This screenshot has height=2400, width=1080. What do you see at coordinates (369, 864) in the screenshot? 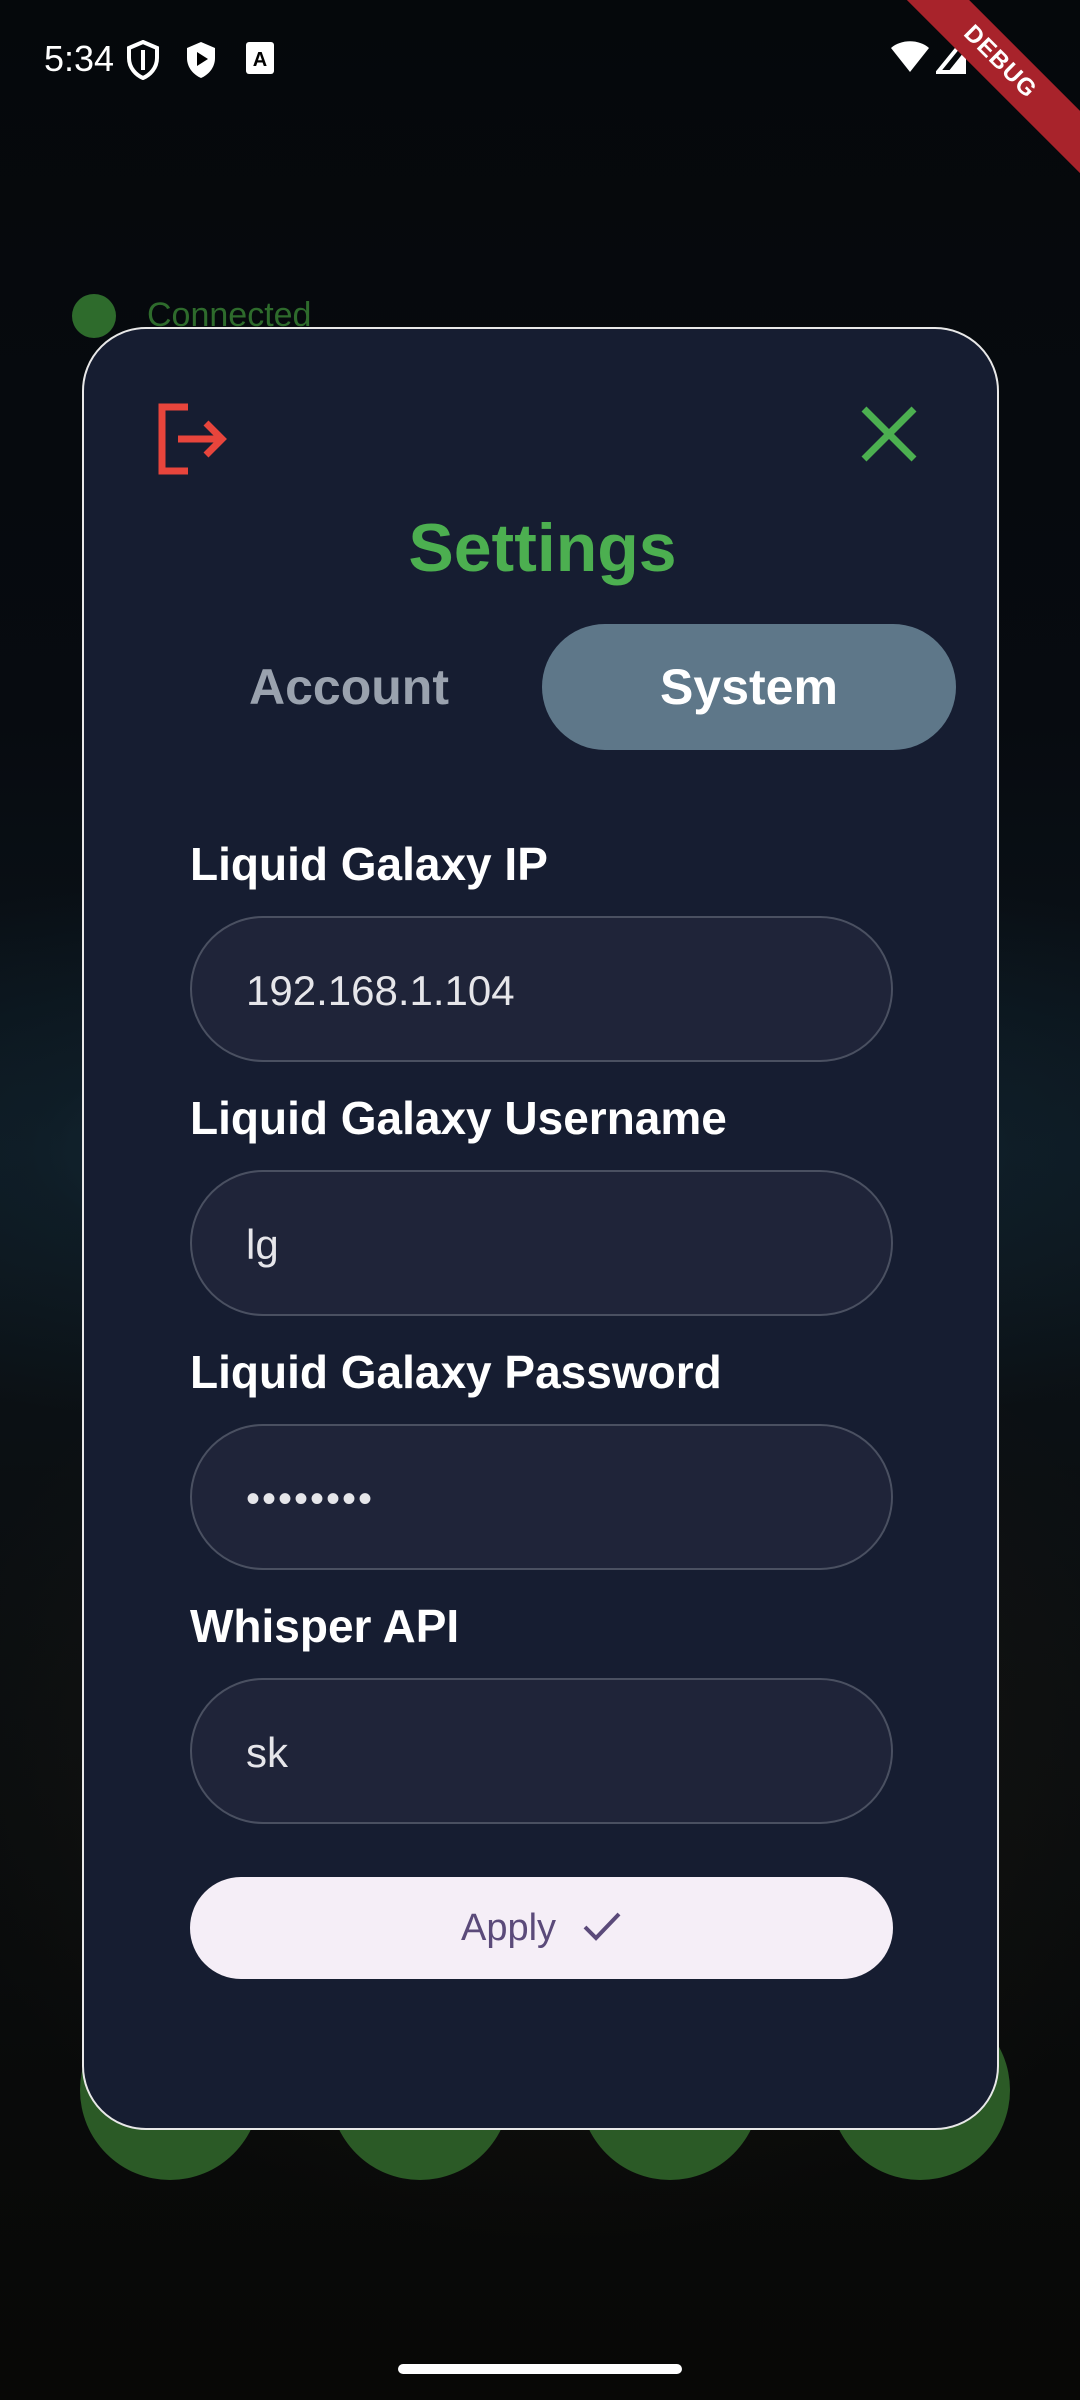
I see `ip-label: Liquid Galaxy IP` at bounding box center [369, 864].